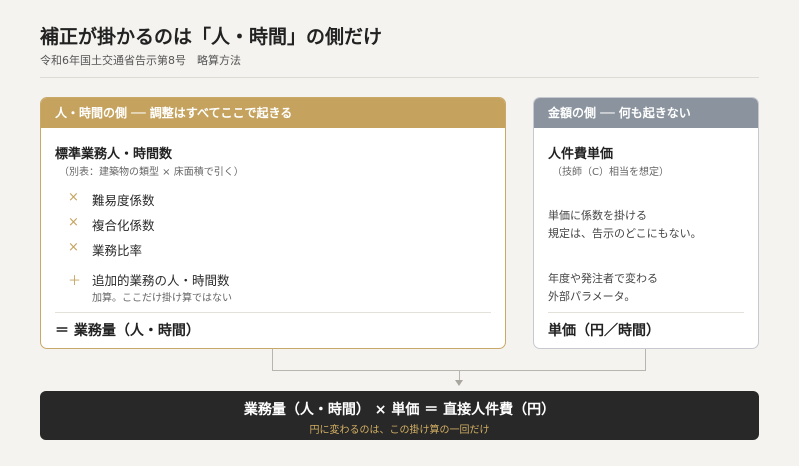  I want to click on factor-label: 難易度係数, so click(123, 200).